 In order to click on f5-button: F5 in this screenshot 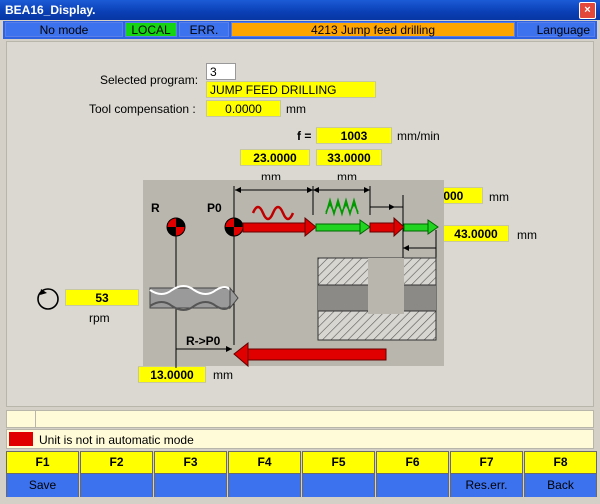, I will do `click(338, 474)`.